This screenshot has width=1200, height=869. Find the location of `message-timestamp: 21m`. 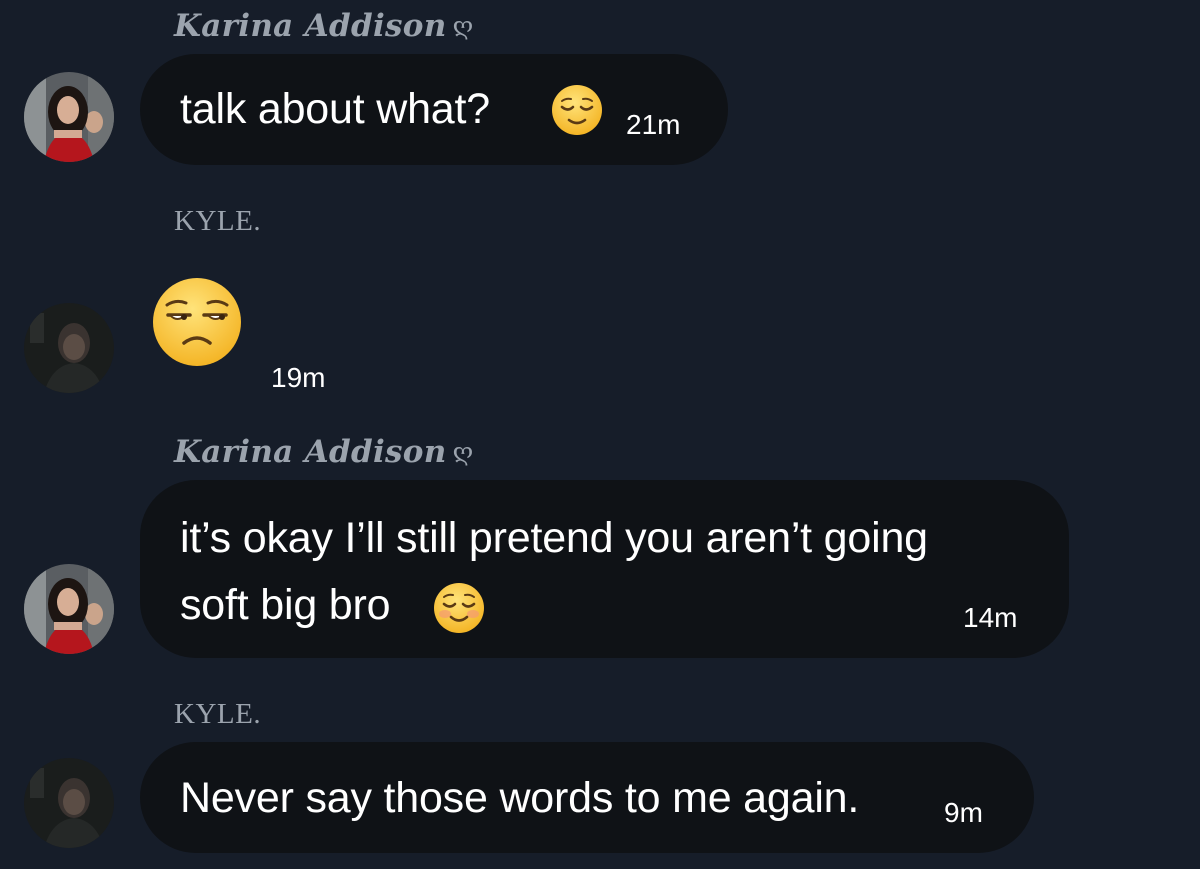

message-timestamp: 21m is located at coordinates (653, 124).